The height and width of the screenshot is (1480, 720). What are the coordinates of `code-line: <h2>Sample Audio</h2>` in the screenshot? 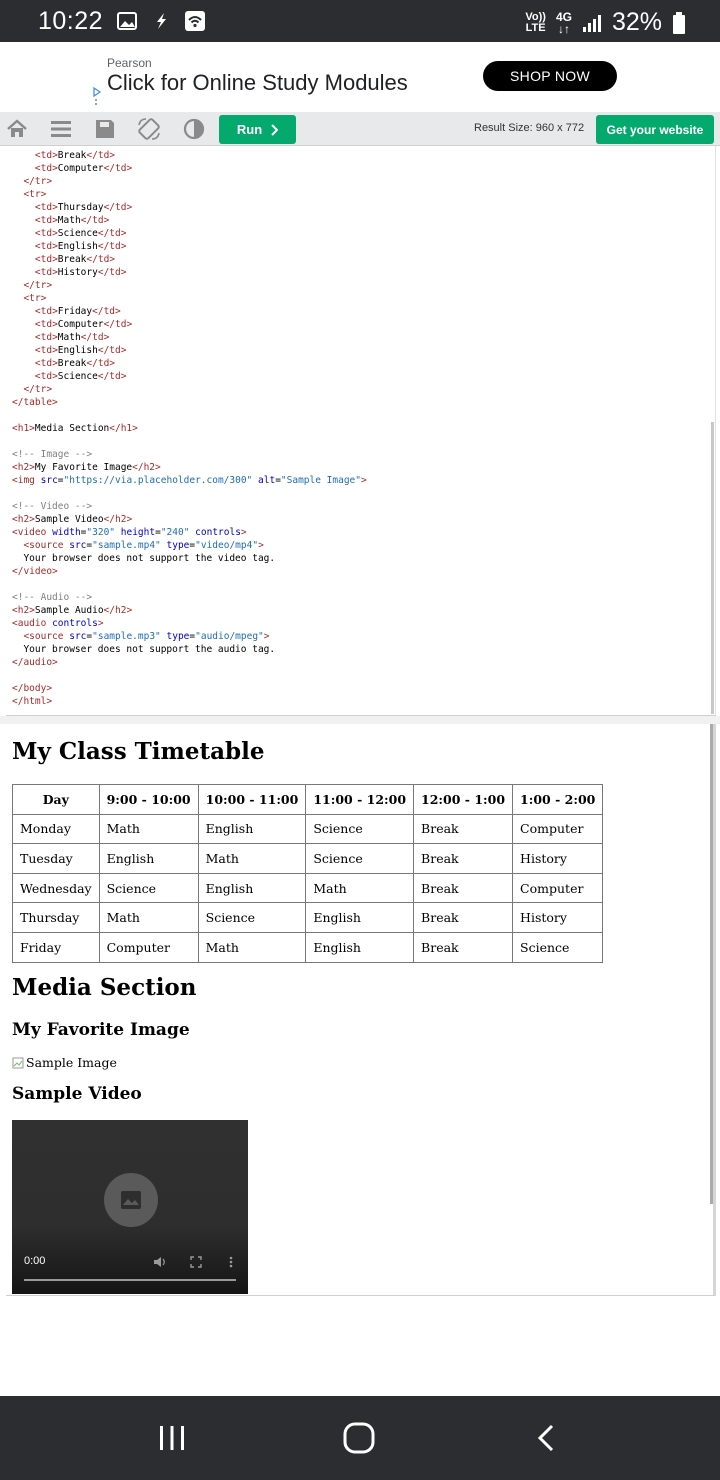 It's located at (72, 610).